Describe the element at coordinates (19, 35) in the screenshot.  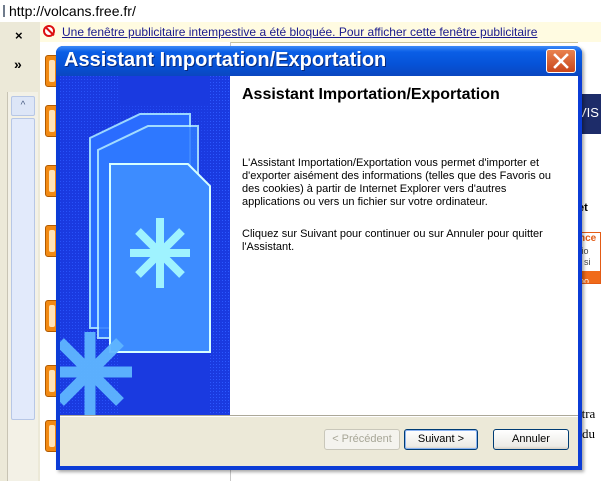
I see `sidebar-close-icon: ×` at that location.